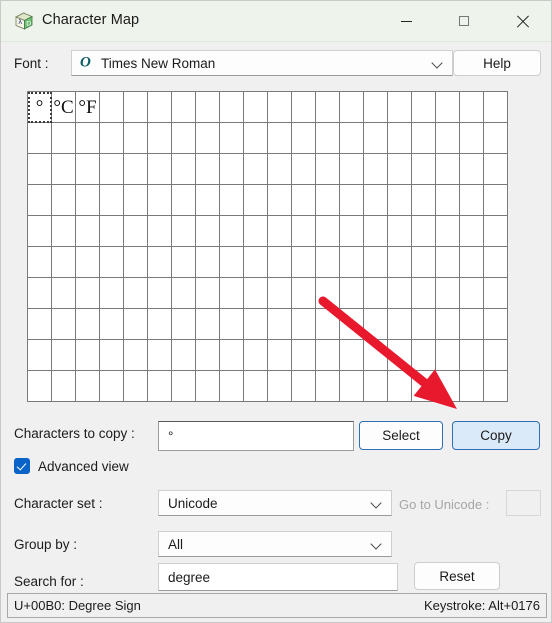  What do you see at coordinates (275, 544) in the screenshot?
I see `group-by-combobox: All` at bounding box center [275, 544].